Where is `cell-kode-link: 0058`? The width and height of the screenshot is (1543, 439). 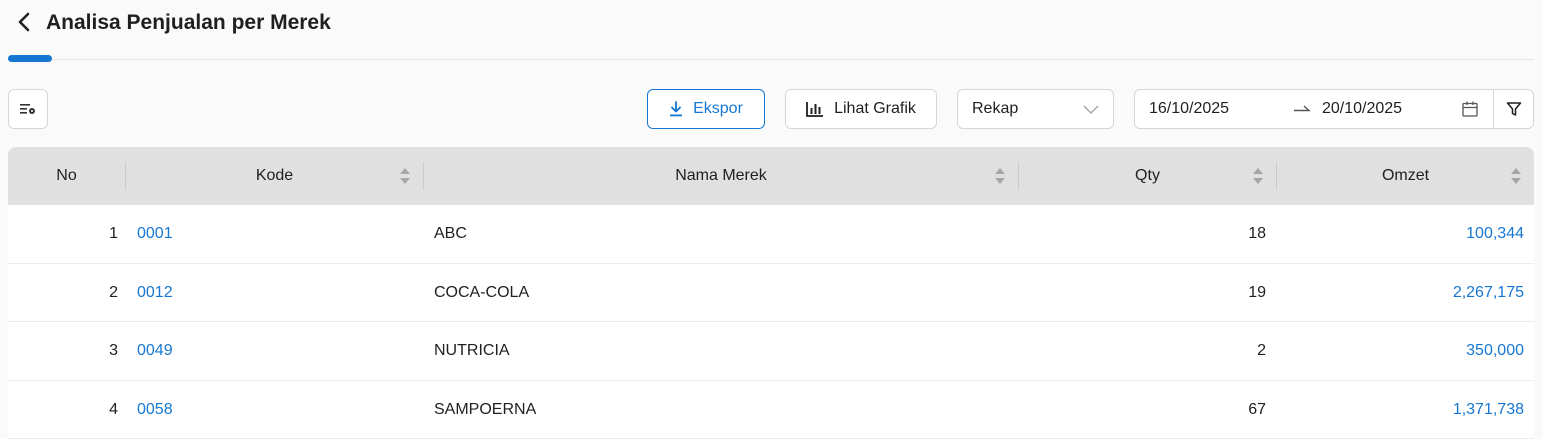
cell-kode-link: 0058 is located at coordinates (155, 410).